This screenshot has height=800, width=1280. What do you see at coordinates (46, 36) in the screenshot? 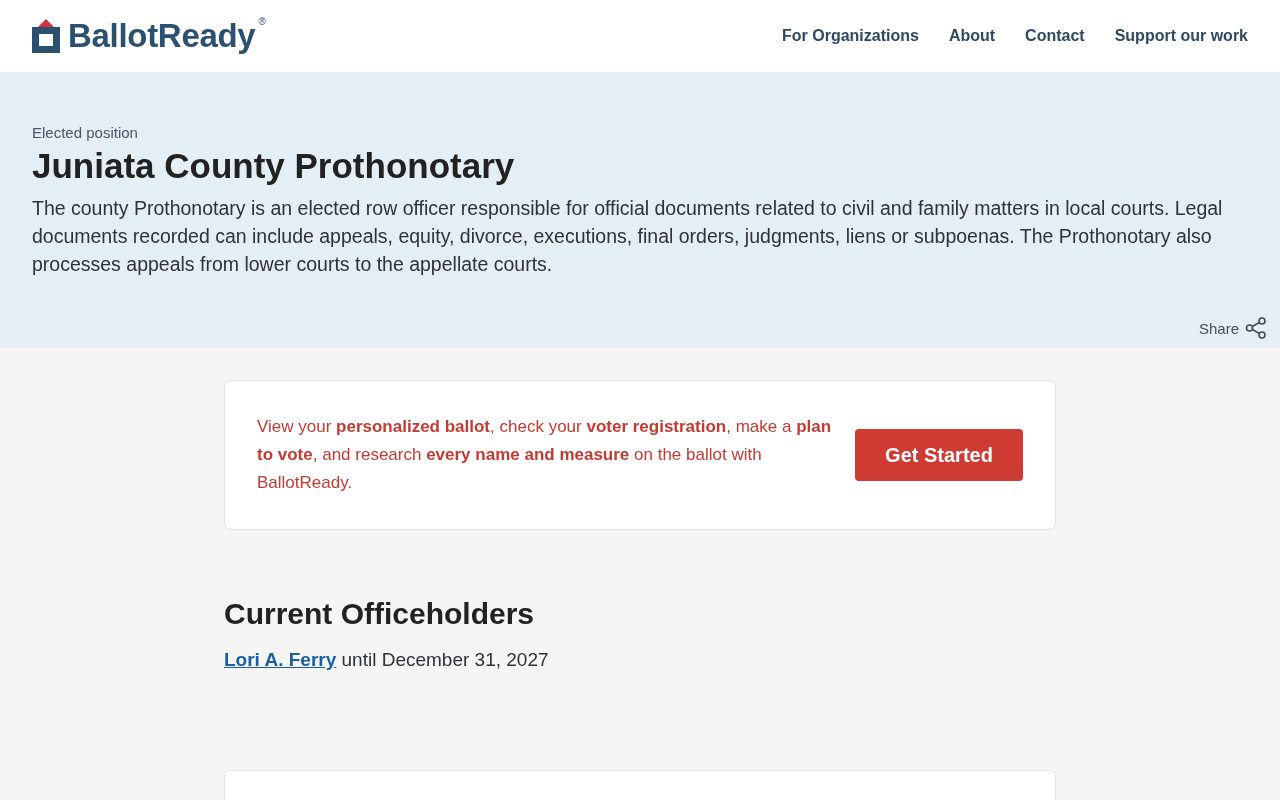
I see `house-icon` at bounding box center [46, 36].